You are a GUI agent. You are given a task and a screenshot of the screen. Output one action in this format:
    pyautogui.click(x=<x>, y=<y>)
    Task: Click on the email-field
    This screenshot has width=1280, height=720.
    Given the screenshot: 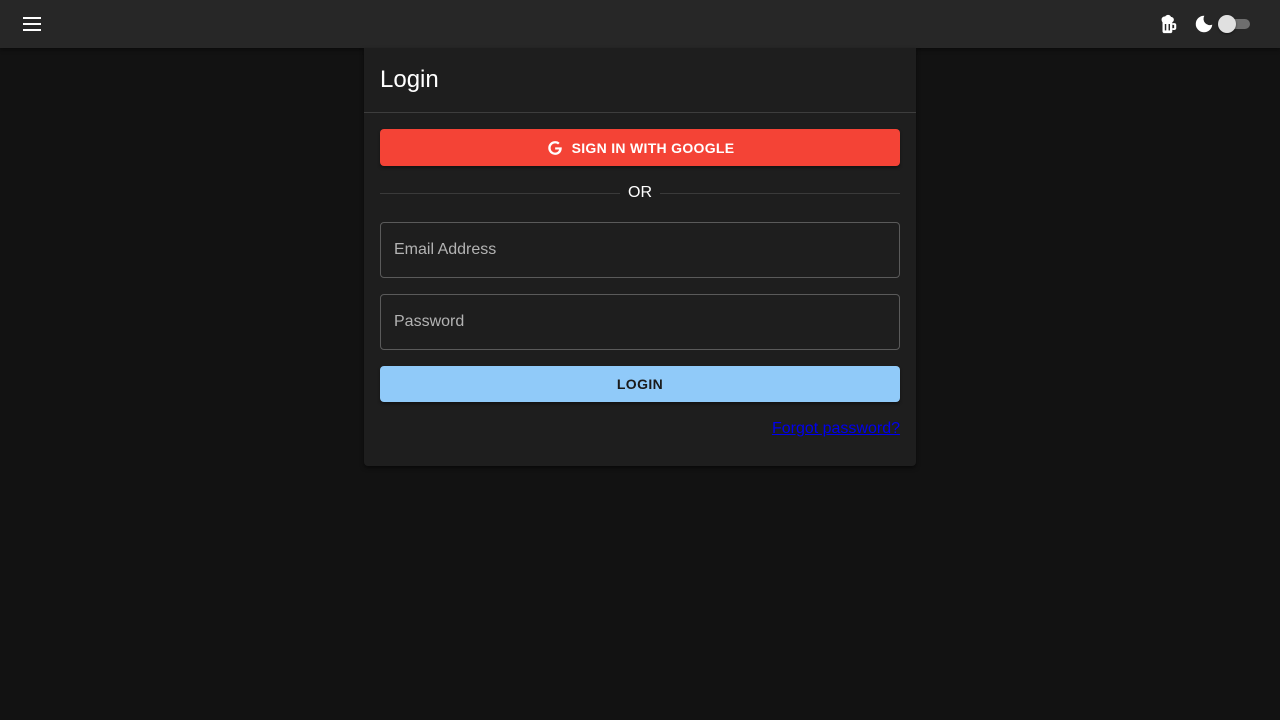 What is the action you would take?
    pyautogui.click(x=640, y=250)
    